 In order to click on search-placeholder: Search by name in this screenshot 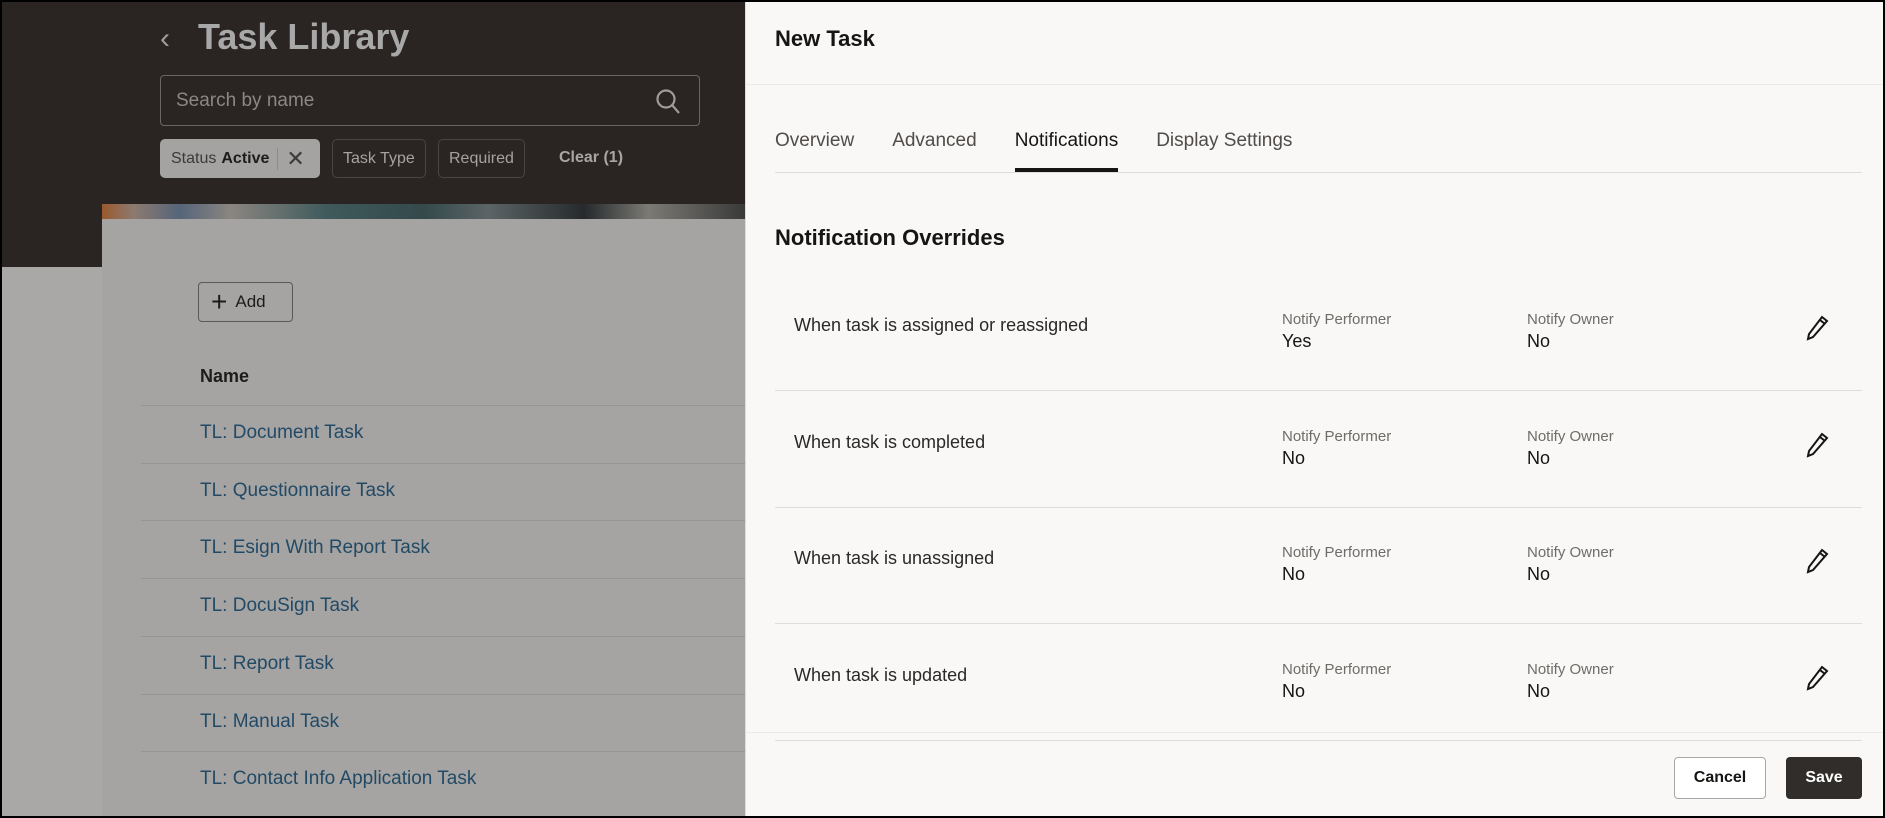, I will do `click(245, 100)`.